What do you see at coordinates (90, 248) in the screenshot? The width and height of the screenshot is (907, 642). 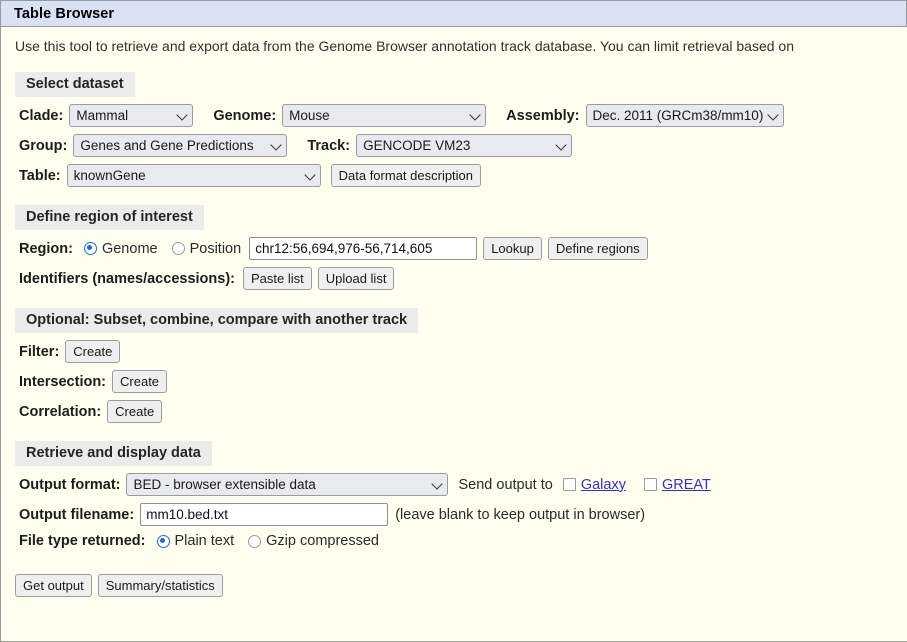 I see `region-genome-radio` at bounding box center [90, 248].